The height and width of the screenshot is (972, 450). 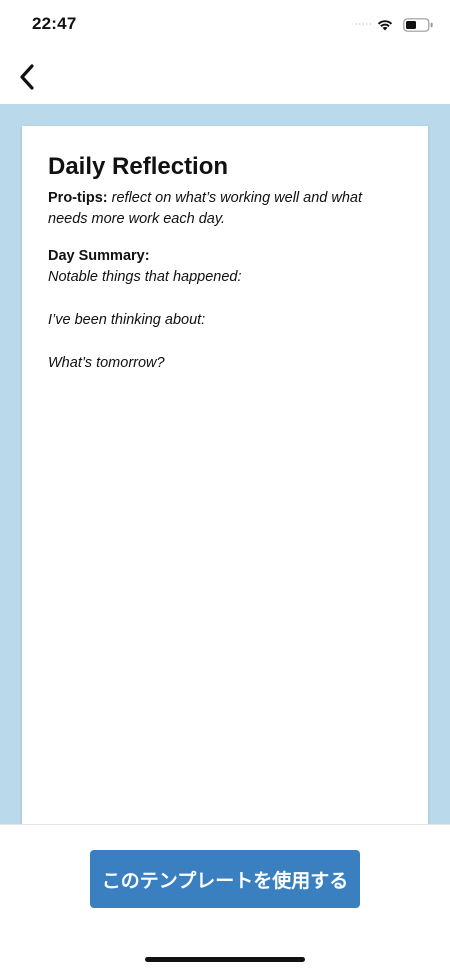 What do you see at coordinates (418, 25) in the screenshot?
I see `battery-icon` at bounding box center [418, 25].